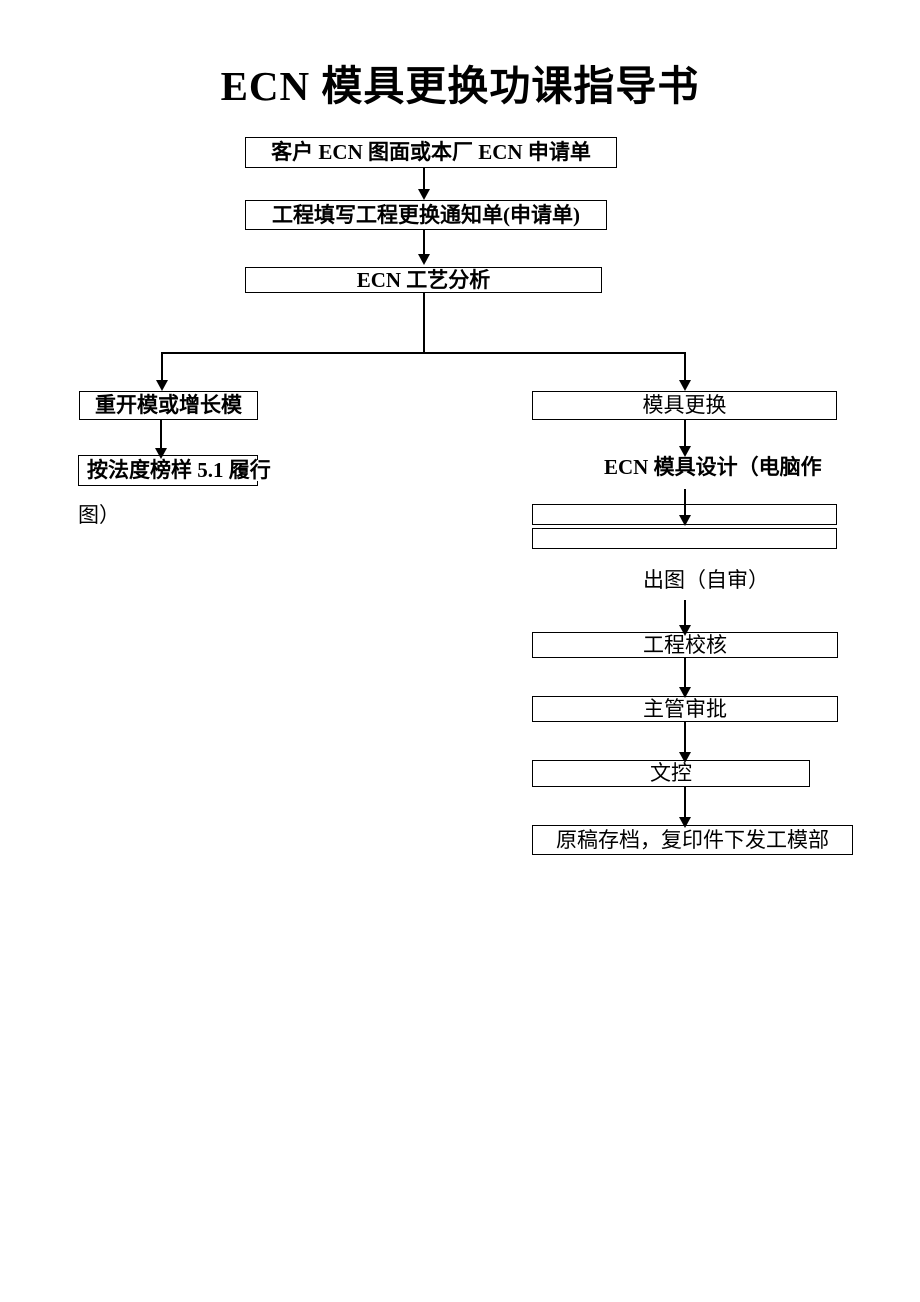 Image resolution: width=920 pixels, height=1302 pixels. I want to click on arrowhead-to-document-control, so click(685, 757).